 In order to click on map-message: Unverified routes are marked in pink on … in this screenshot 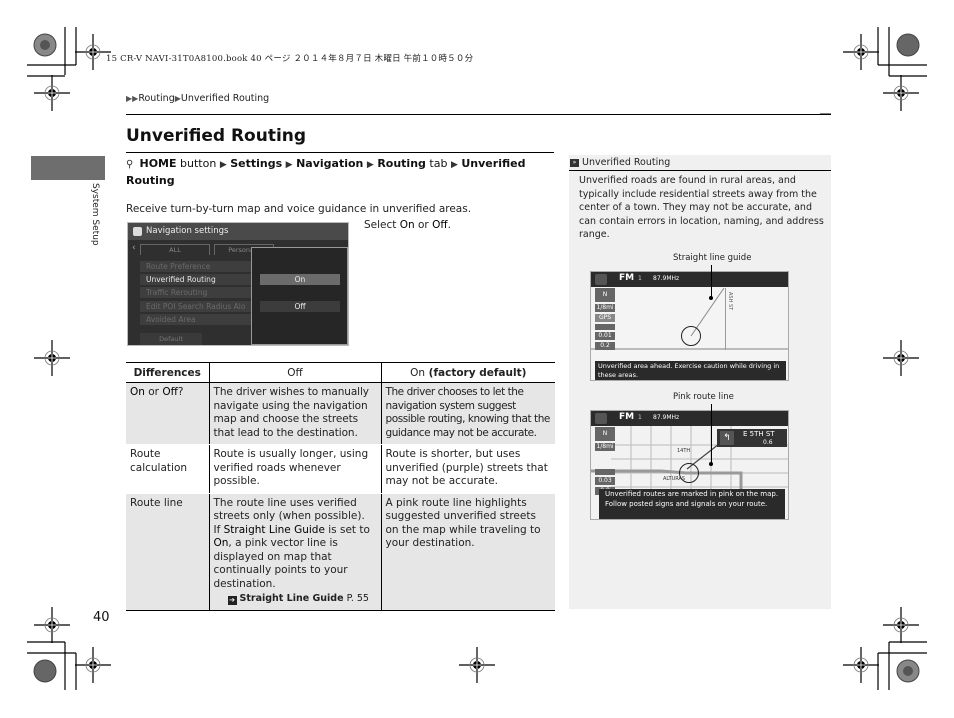, I will do `click(692, 504)`.